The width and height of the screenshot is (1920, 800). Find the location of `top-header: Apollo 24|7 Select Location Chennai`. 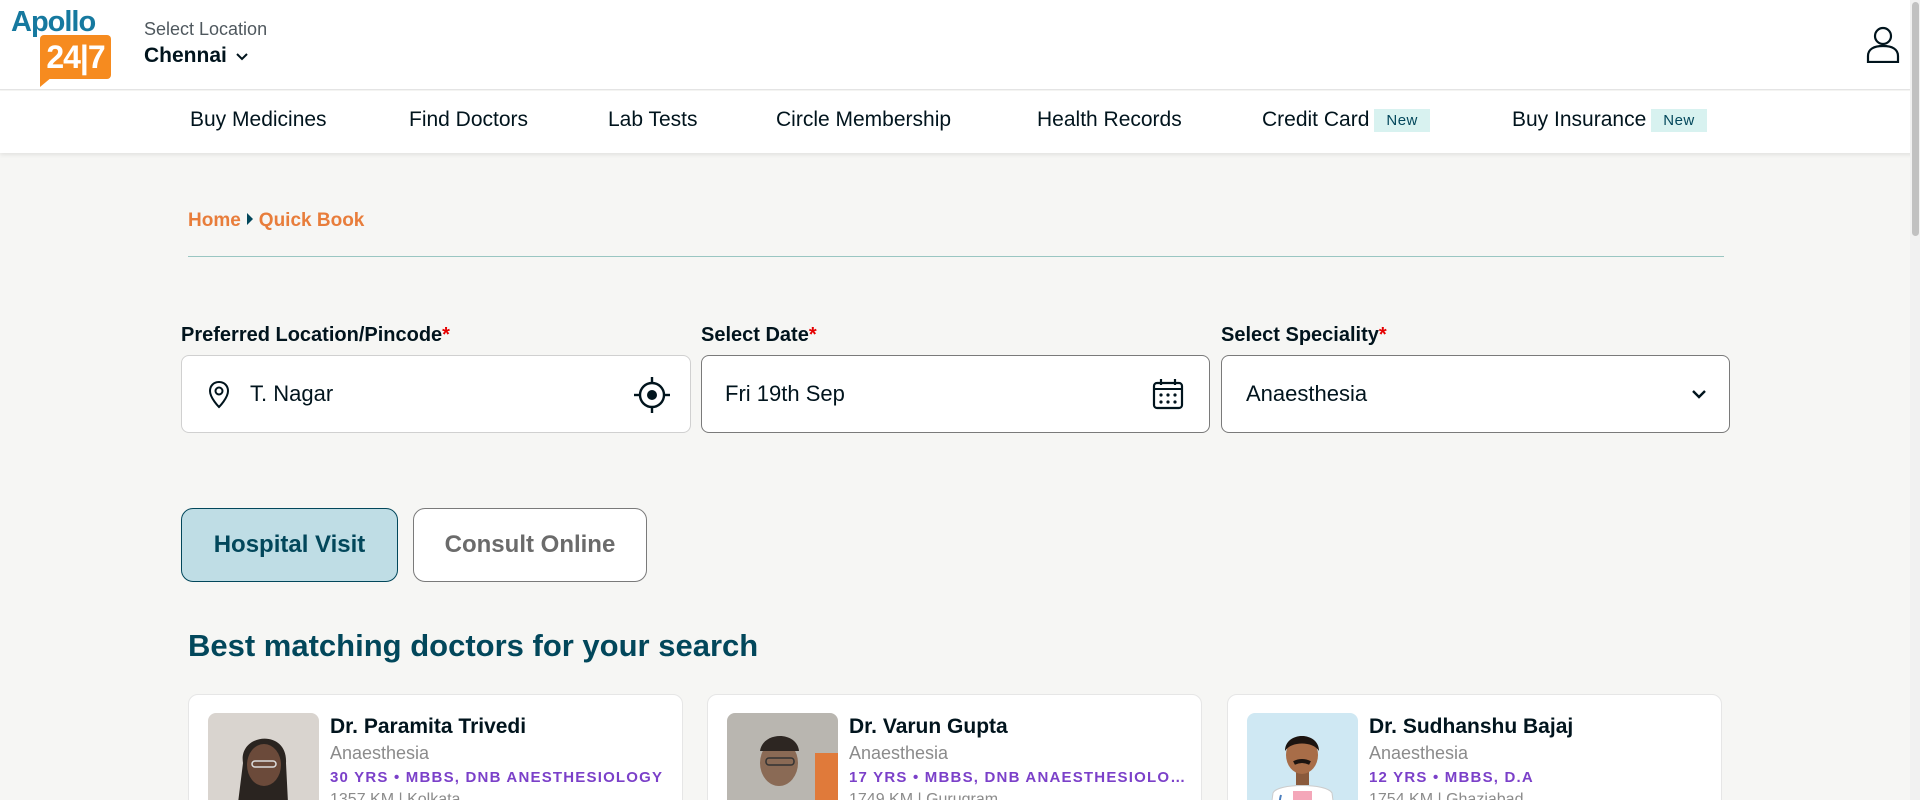

top-header: Apollo 24|7 Select Location Chennai is located at coordinates (960, 45).